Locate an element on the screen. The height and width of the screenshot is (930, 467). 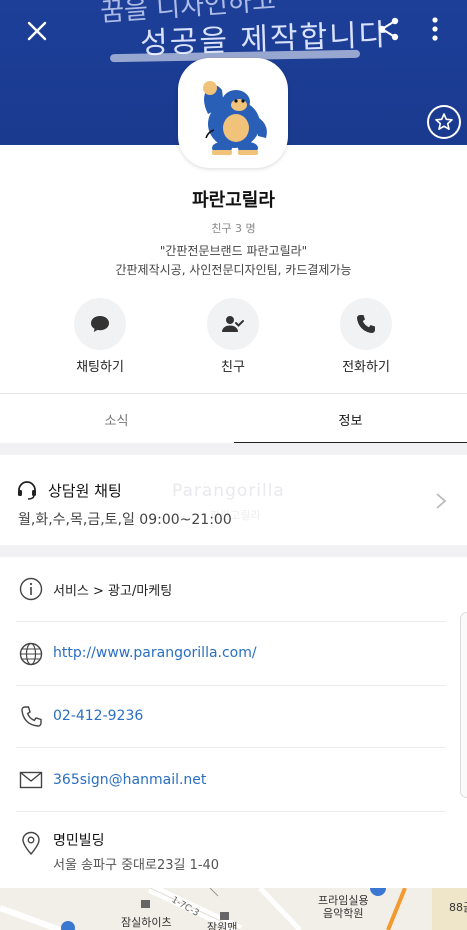
call-button-label: 전화하기 is located at coordinates (366, 367).